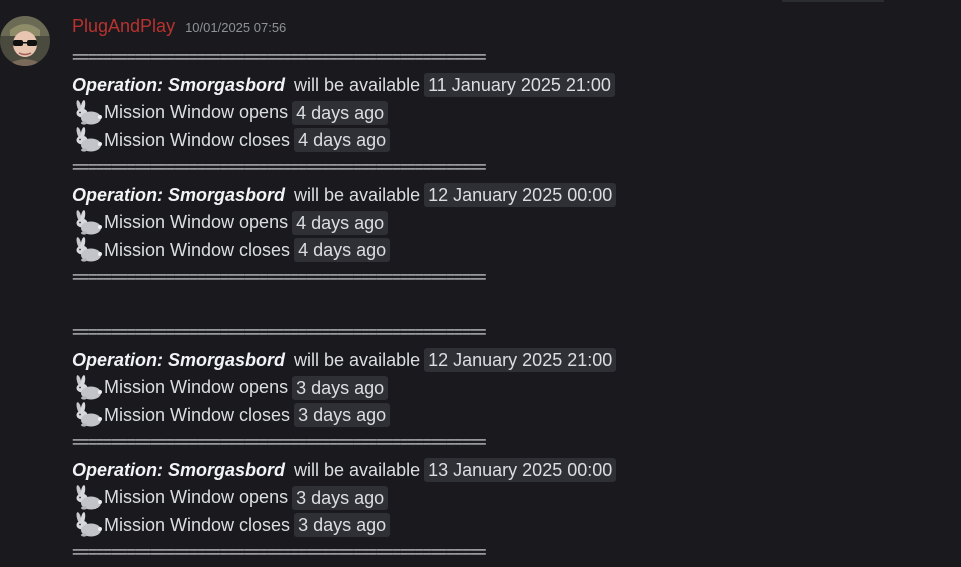 The height and width of the screenshot is (567, 961). Describe the element at coordinates (519, 85) in the screenshot. I see `timestamp-chip: 11 January 2025 21:00` at that location.